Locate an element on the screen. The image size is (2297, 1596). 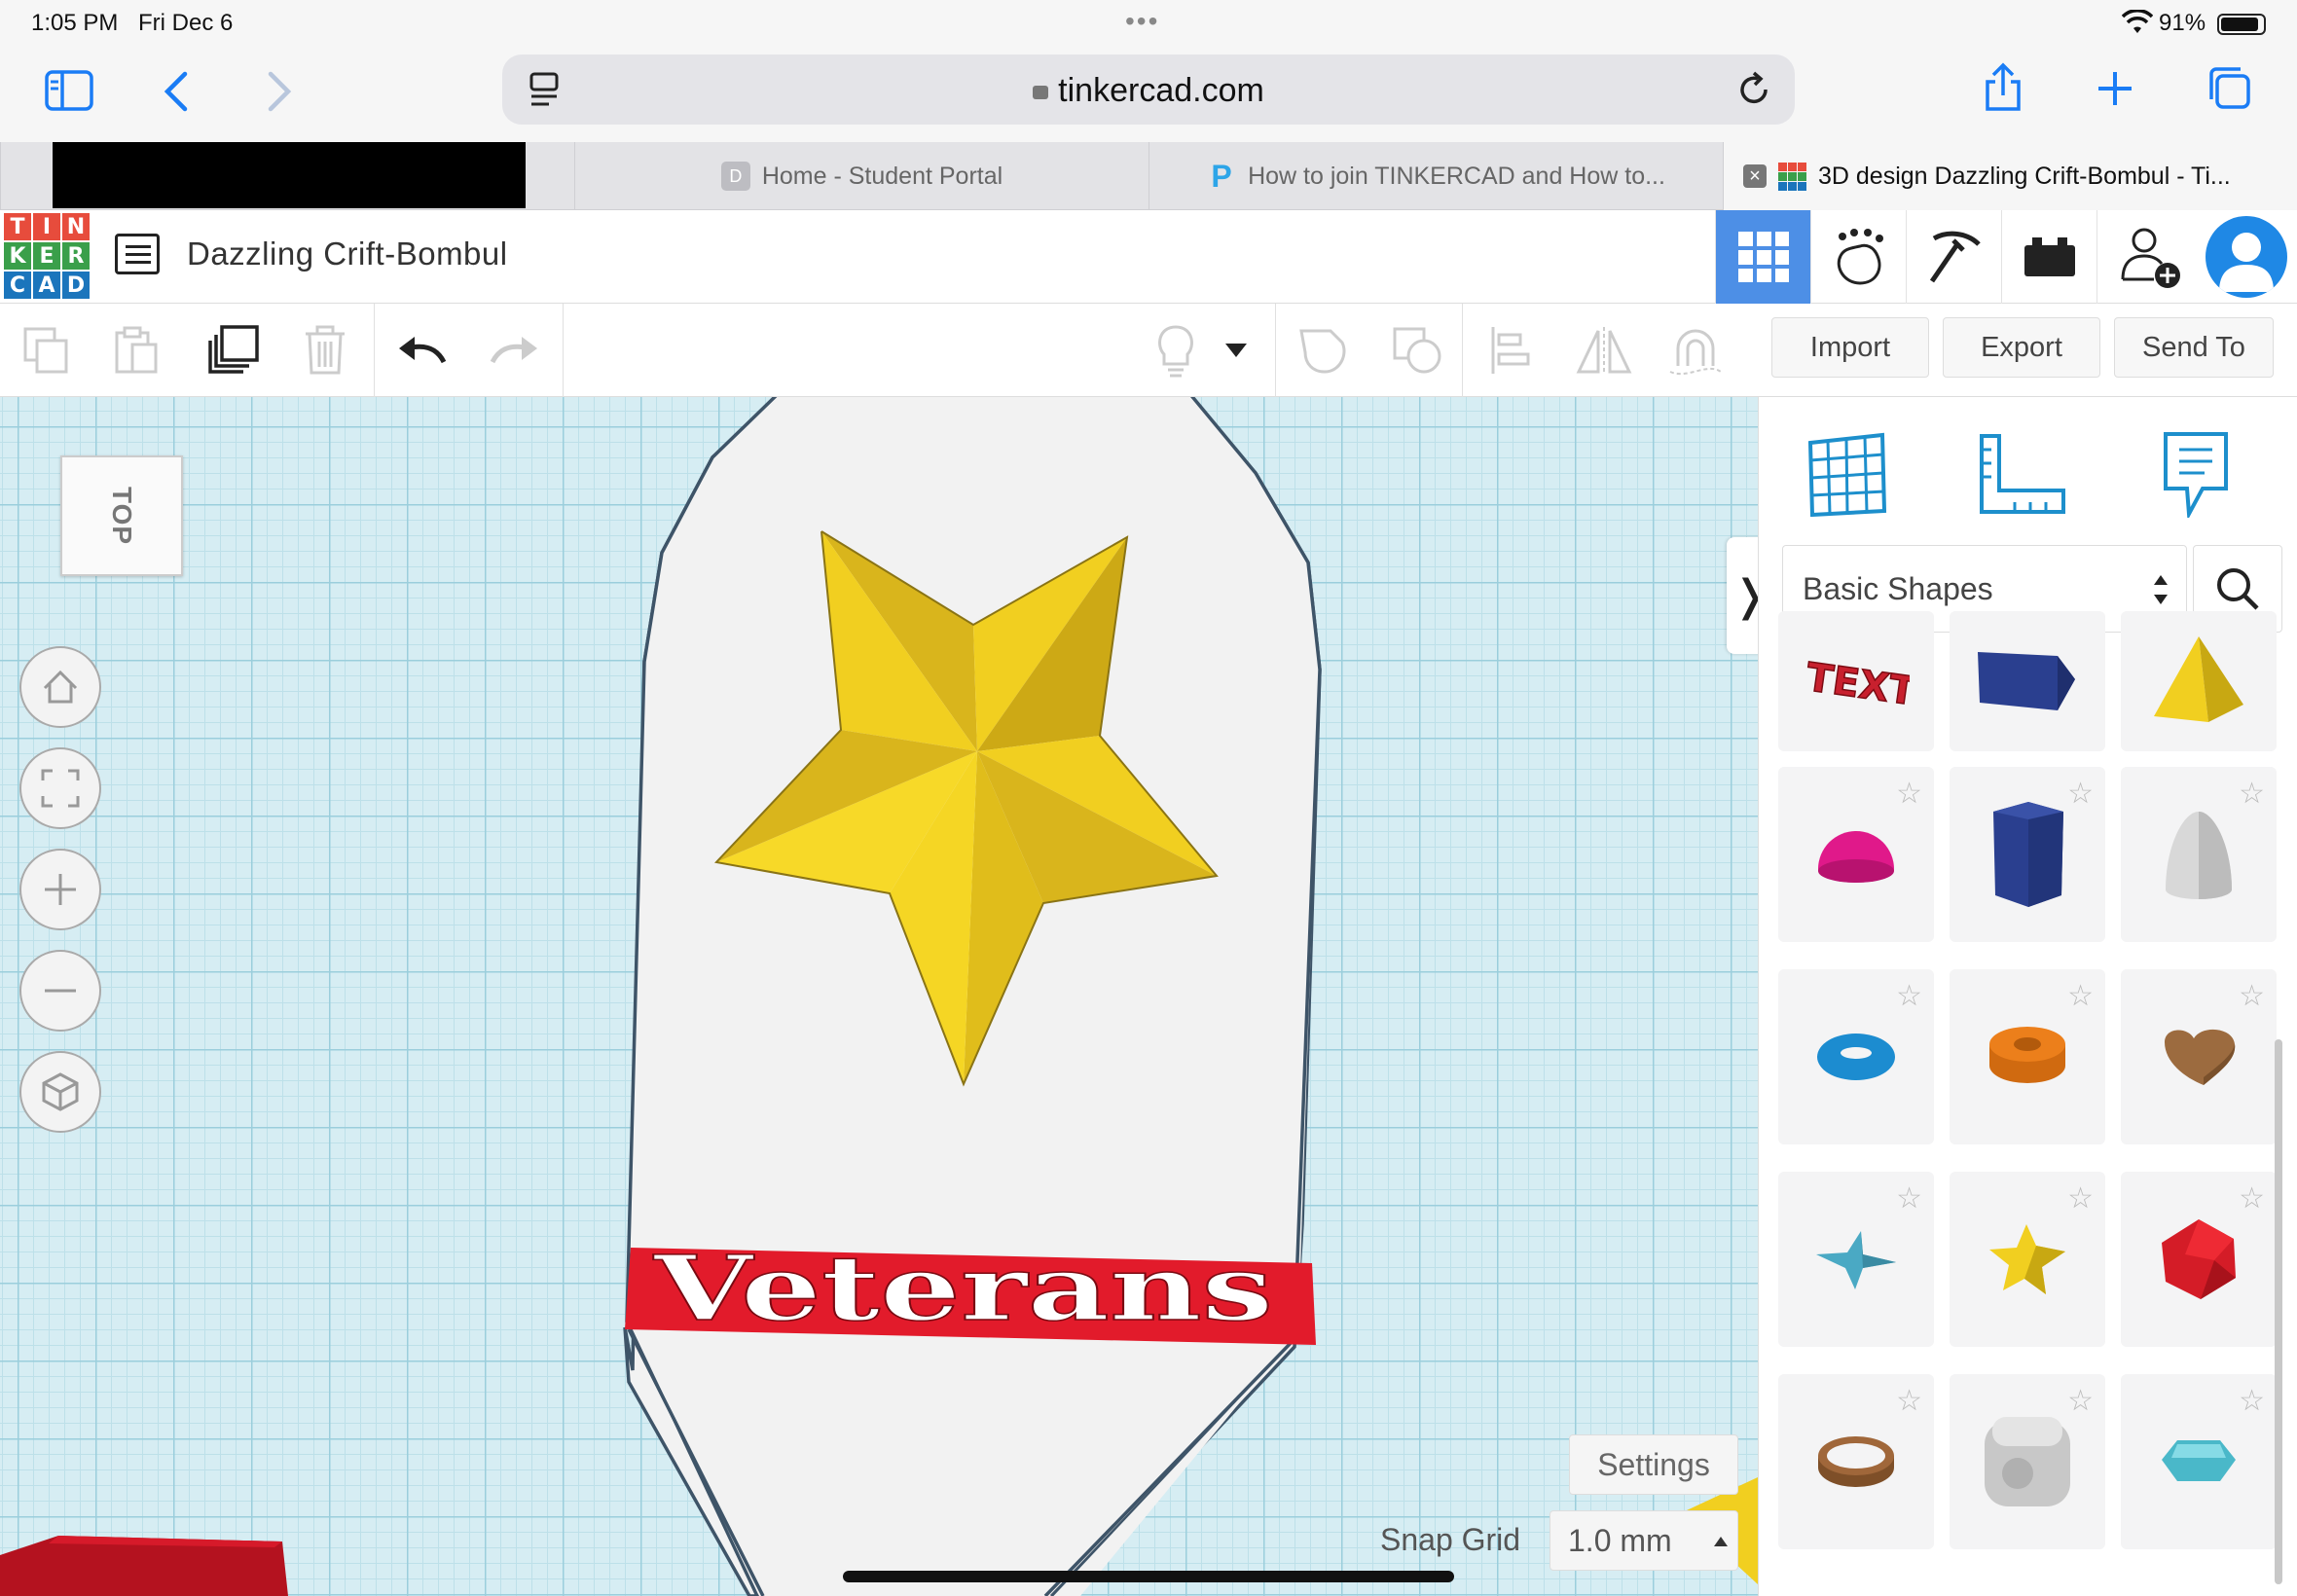
address-bar: tinkercad.com is located at coordinates (1148, 89).